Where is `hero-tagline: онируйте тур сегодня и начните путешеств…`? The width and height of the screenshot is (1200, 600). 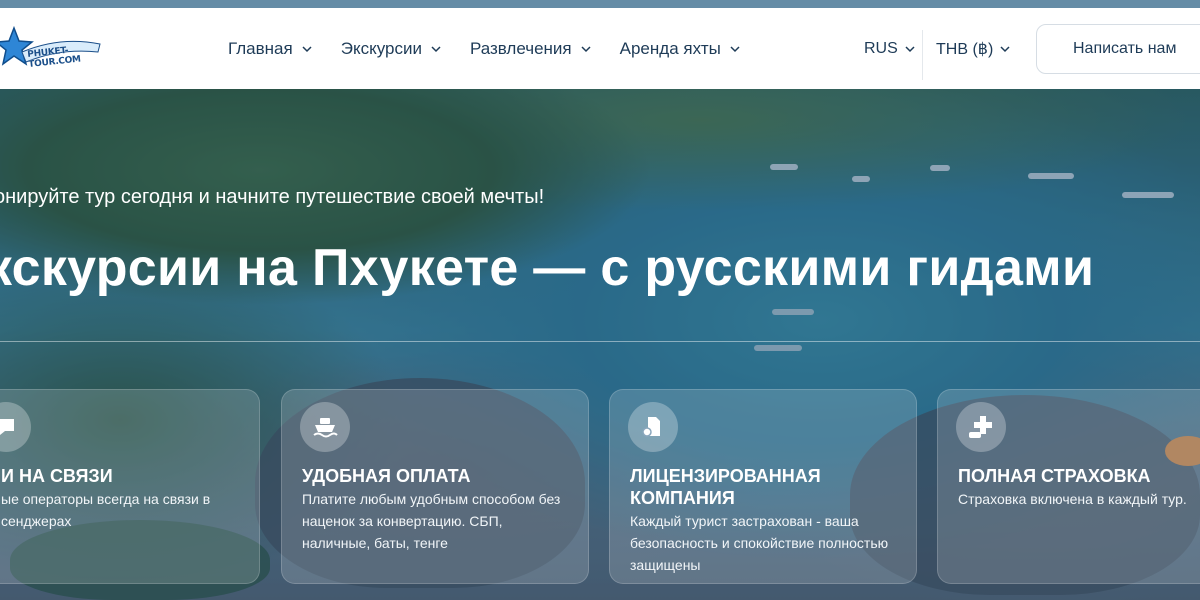 hero-tagline: онируйте тур сегодня и начните путешеств… is located at coordinates (272, 197).